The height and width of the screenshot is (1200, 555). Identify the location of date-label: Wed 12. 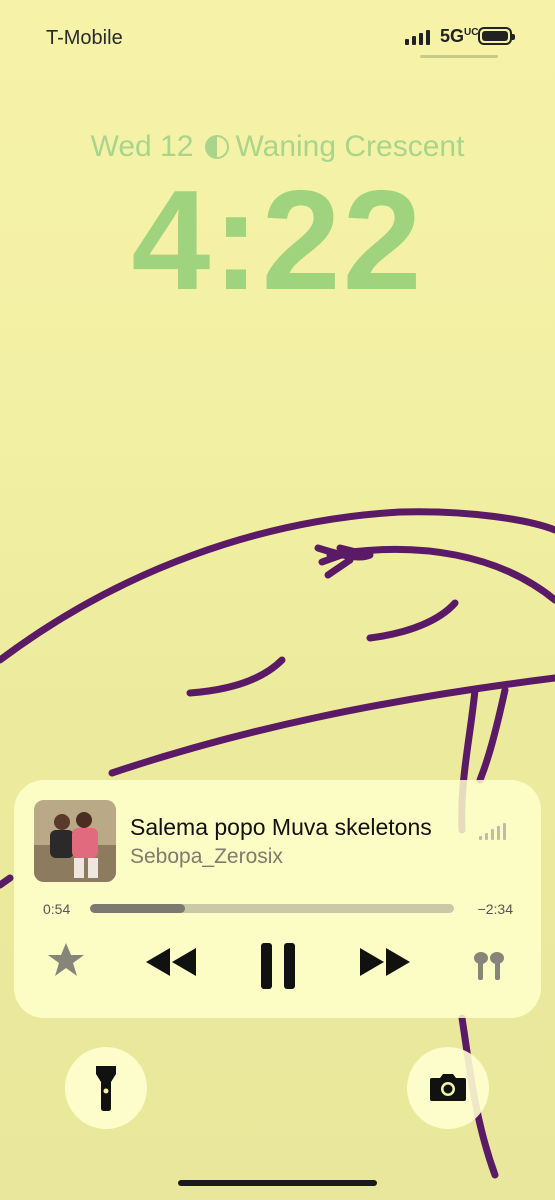
(142, 146).